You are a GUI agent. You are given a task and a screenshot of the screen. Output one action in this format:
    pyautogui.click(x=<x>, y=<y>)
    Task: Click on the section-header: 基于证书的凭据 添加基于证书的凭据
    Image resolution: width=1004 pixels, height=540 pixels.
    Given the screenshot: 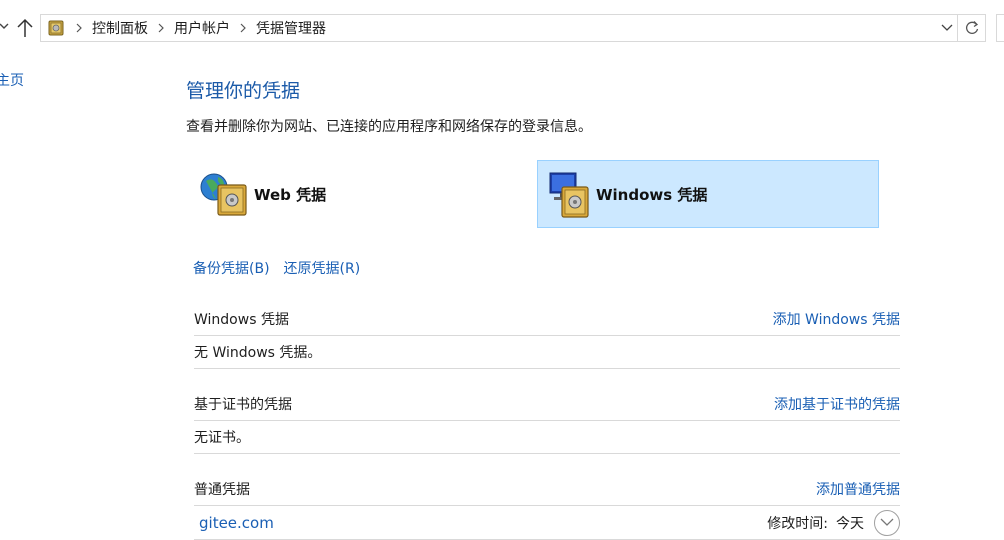 What is the action you would take?
    pyautogui.click(x=547, y=404)
    